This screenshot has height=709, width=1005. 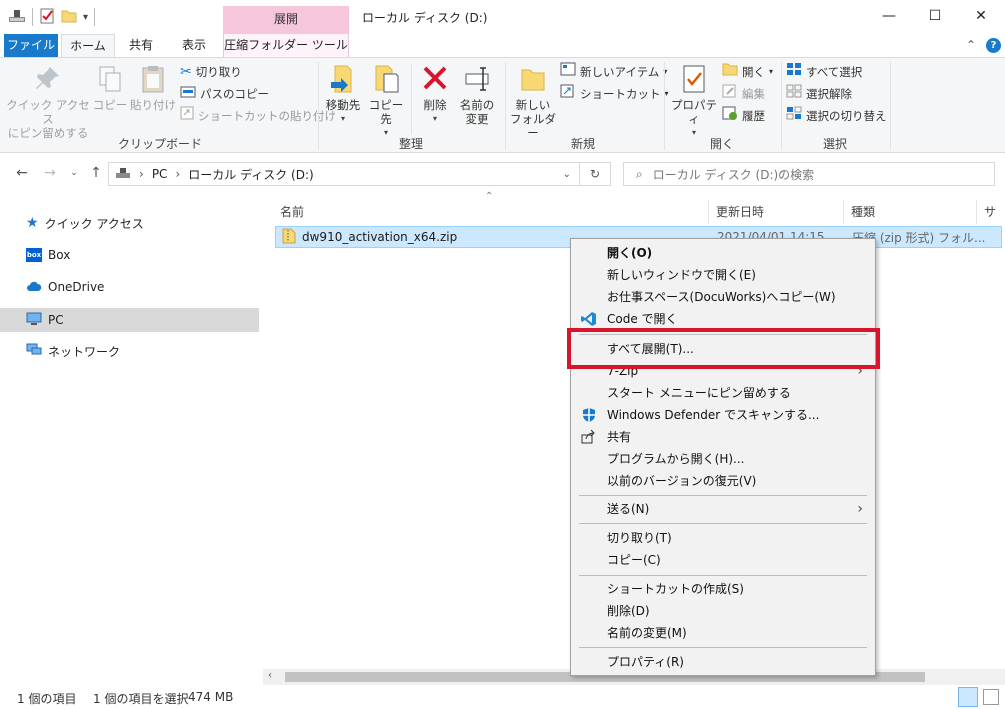 What do you see at coordinates (723, 538) in the screenshot?
I see `menu-item-cut: 切り取り(T)` at bounding box center [723, 538].